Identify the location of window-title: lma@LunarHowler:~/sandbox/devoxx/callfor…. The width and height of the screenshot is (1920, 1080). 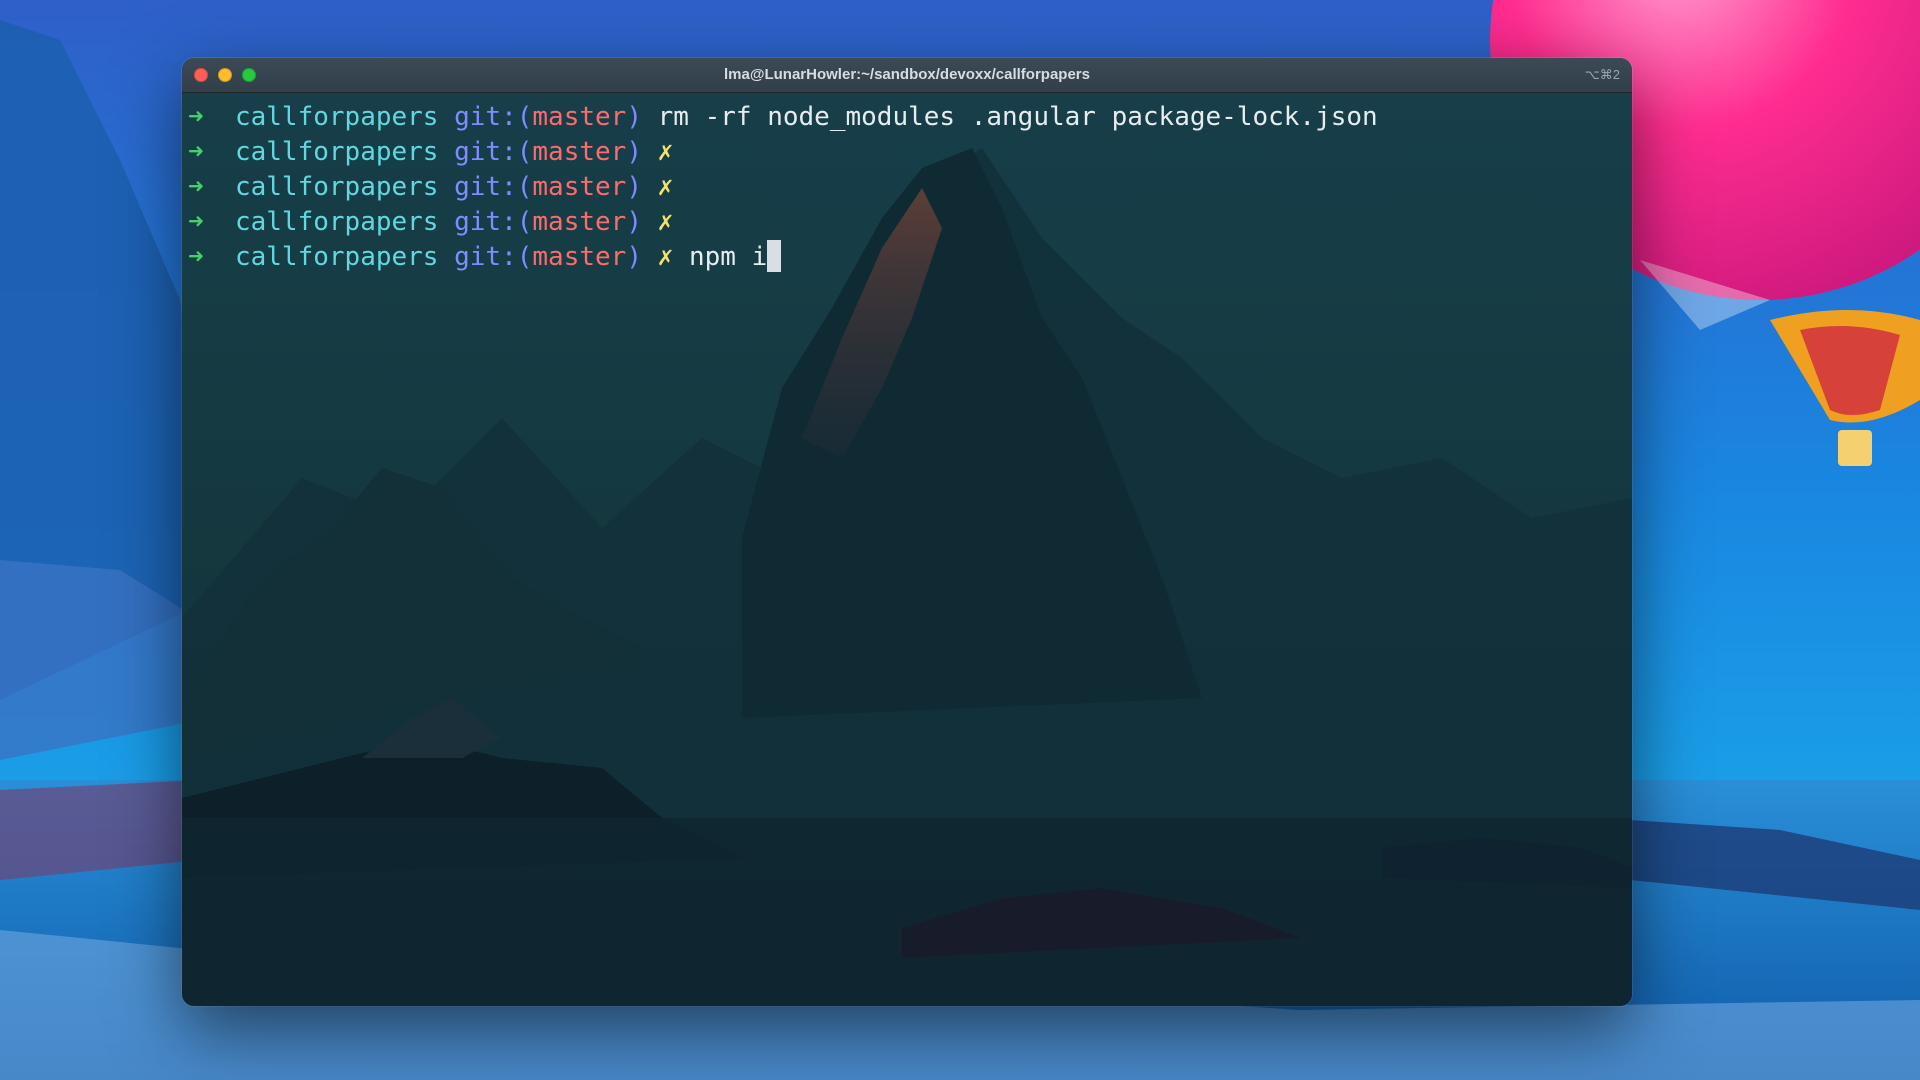
(907, 74).